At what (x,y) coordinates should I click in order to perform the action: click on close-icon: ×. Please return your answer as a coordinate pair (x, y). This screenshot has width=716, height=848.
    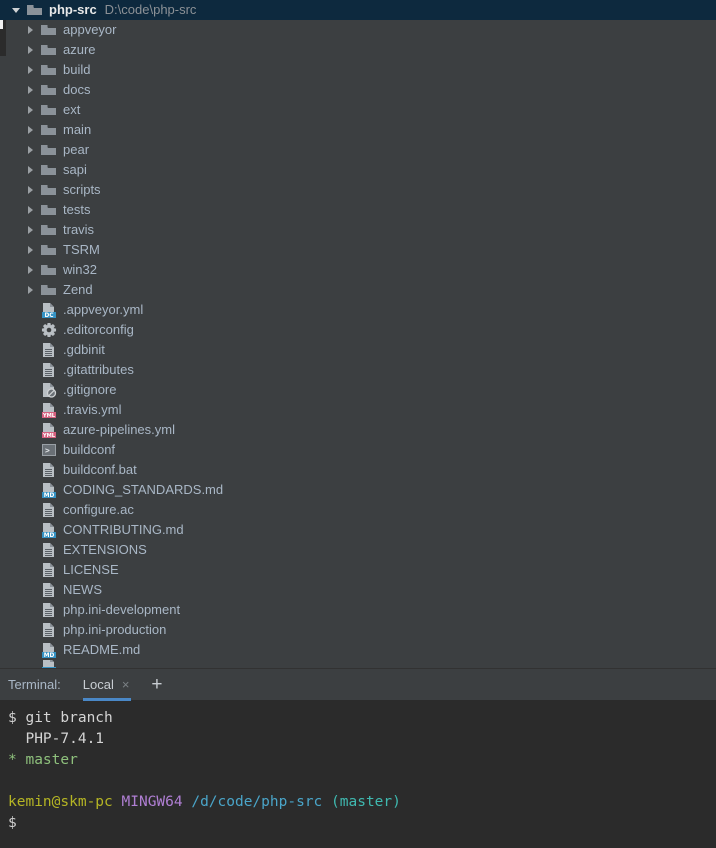
    Looking at the image, I should click on (126, 684).